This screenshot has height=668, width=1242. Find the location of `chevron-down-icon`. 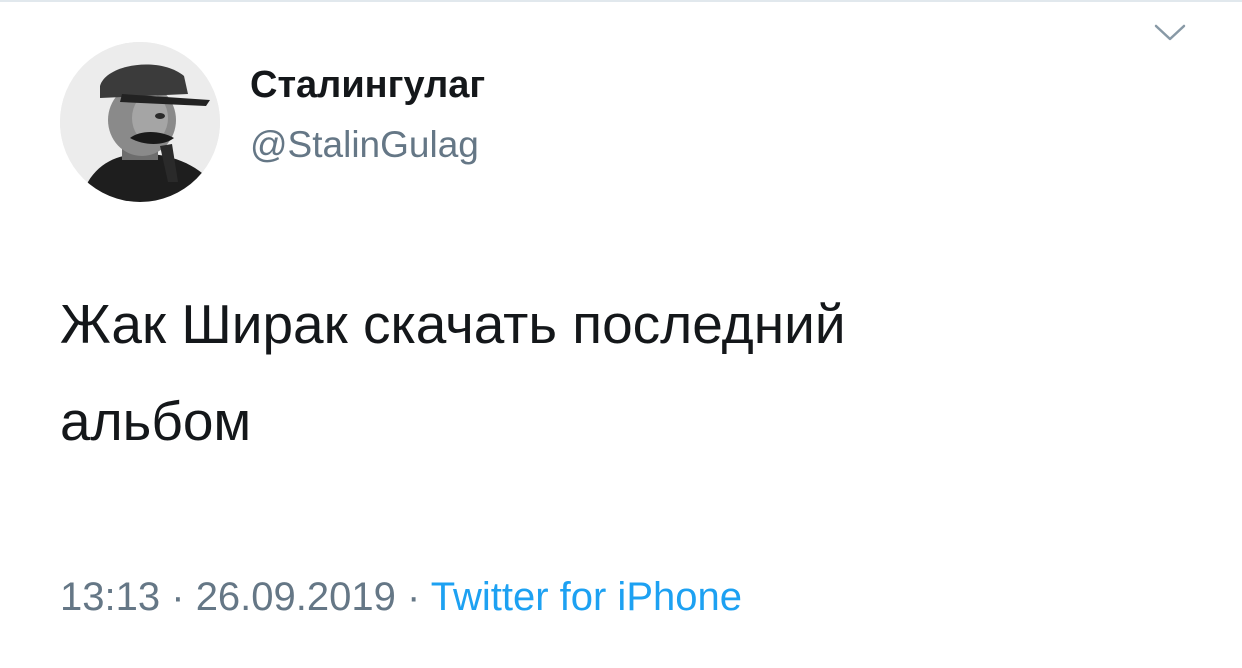

chevron-down-icon is located at coordinates (1170, 35).